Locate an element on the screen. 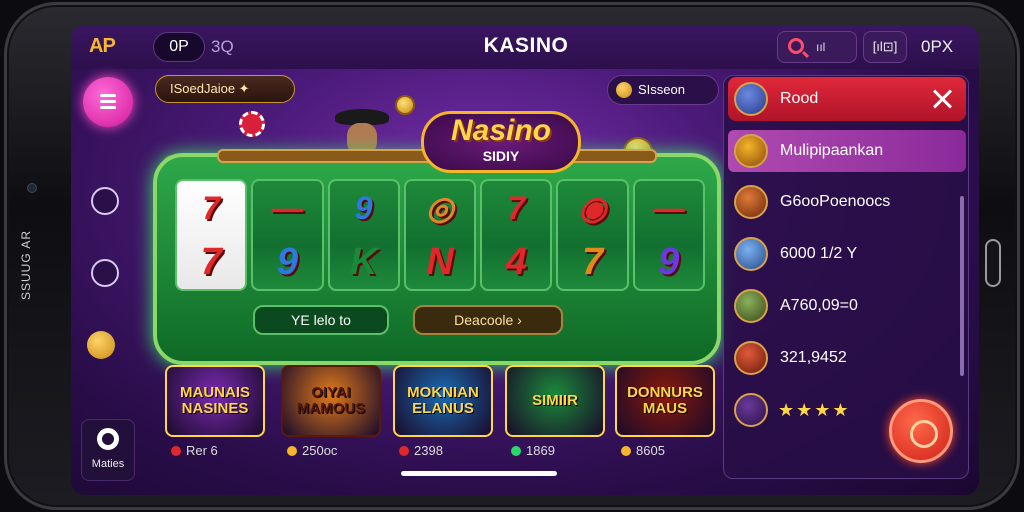  rating-stars: ★★★★ is located at coordinates (814, 409).